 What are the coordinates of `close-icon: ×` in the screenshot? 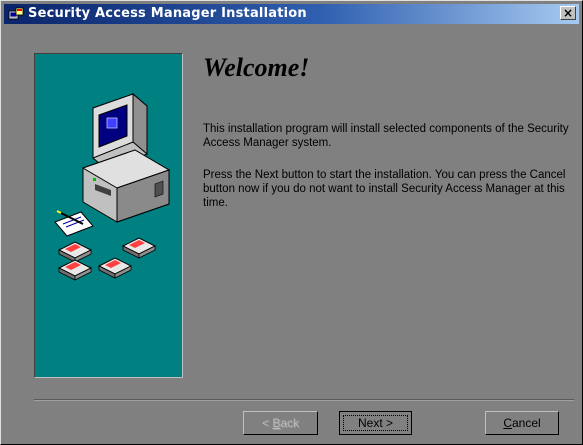 It's located at (568, 13).